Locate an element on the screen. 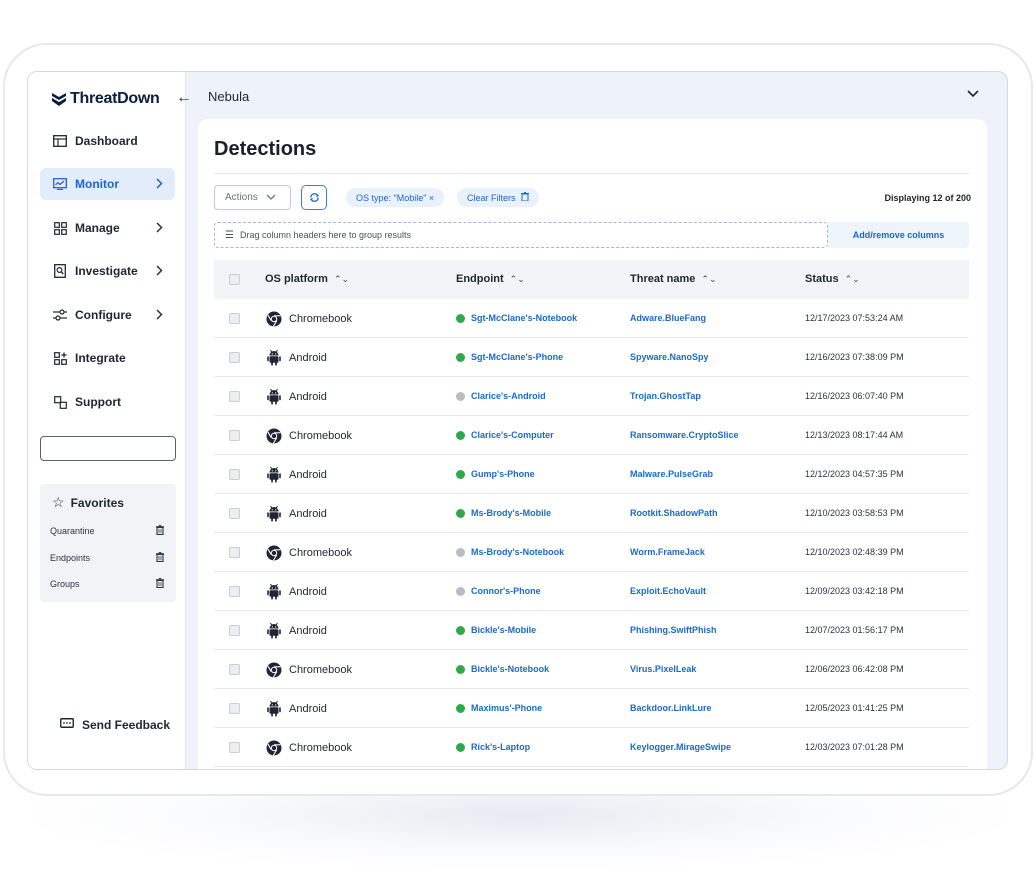  logo-text: ThreatDown is located at coordinates (115, 98).